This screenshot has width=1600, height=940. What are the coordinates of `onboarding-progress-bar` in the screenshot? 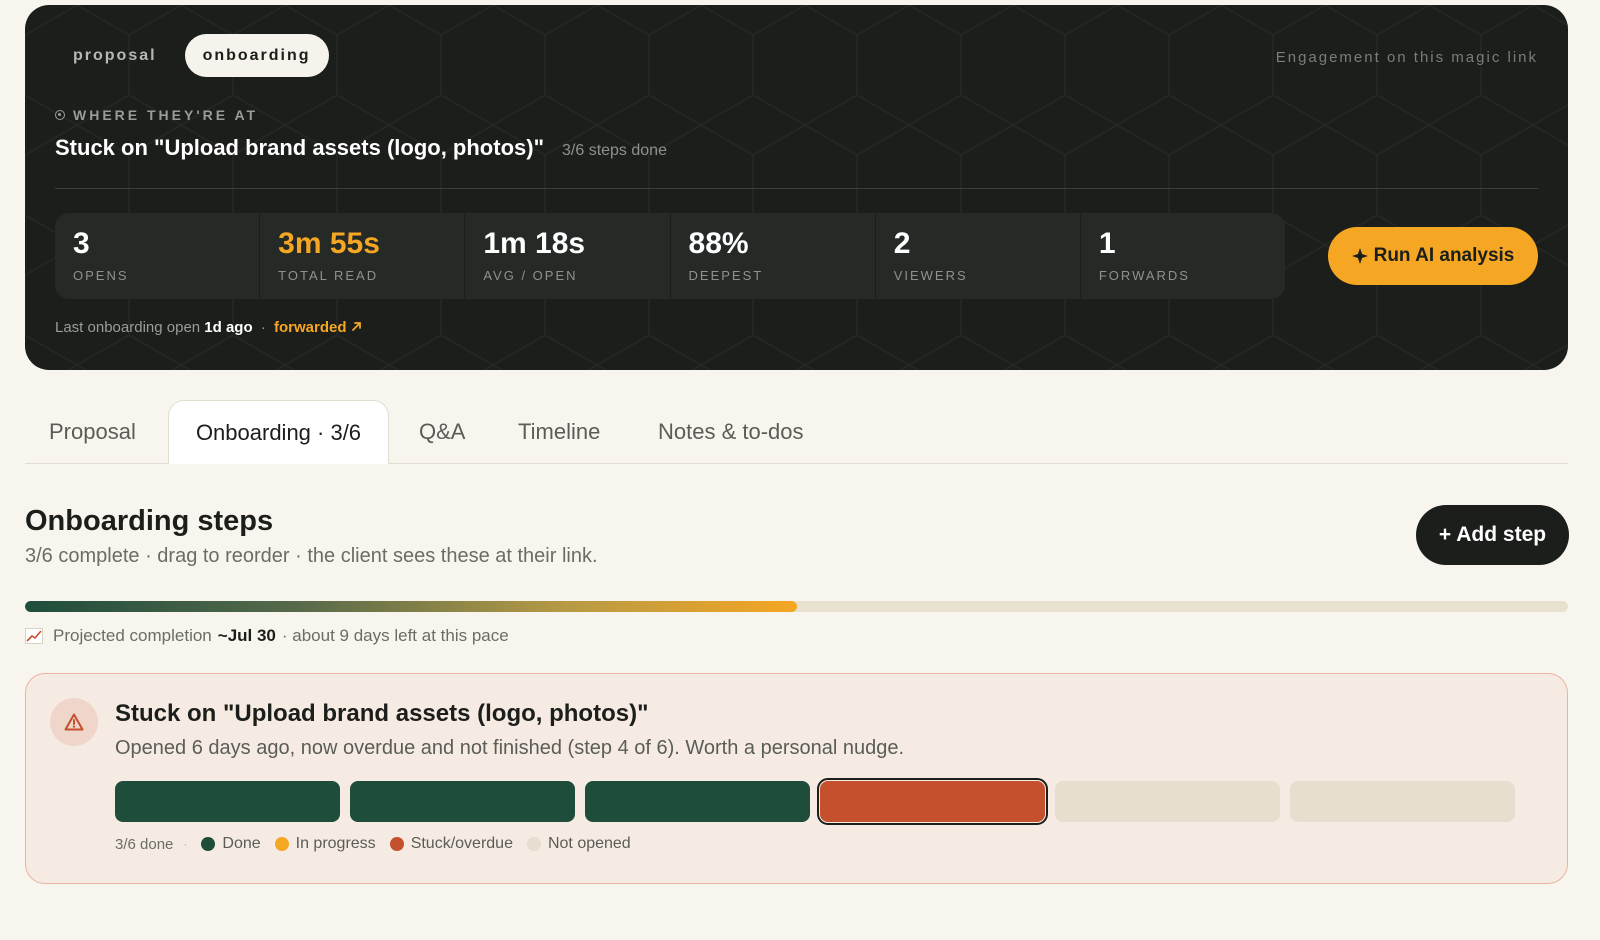 It's located at (796, 606).